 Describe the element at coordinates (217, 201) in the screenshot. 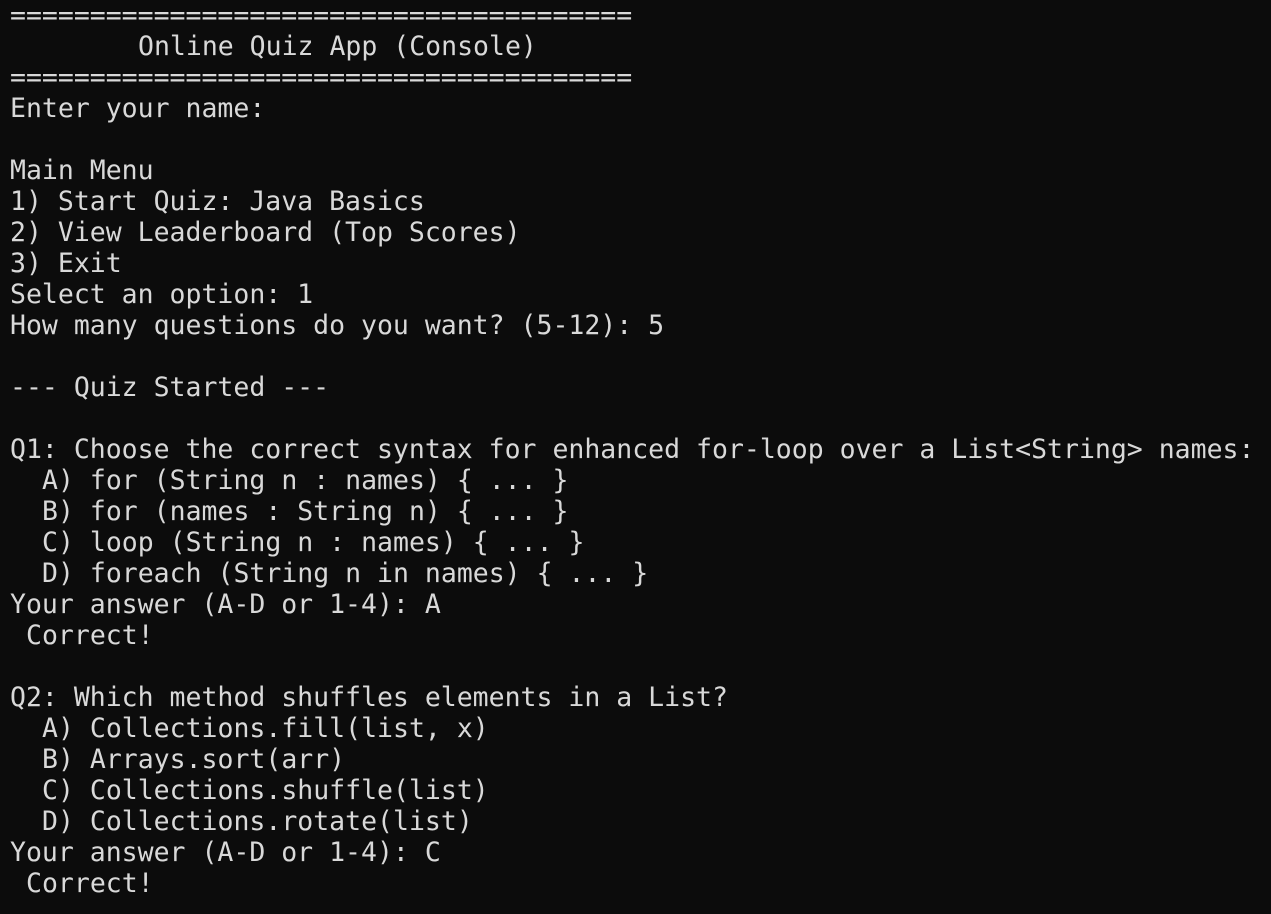

I see `menu-item-start-quiz: 1) Start Quiz: Java Basics` at that location.